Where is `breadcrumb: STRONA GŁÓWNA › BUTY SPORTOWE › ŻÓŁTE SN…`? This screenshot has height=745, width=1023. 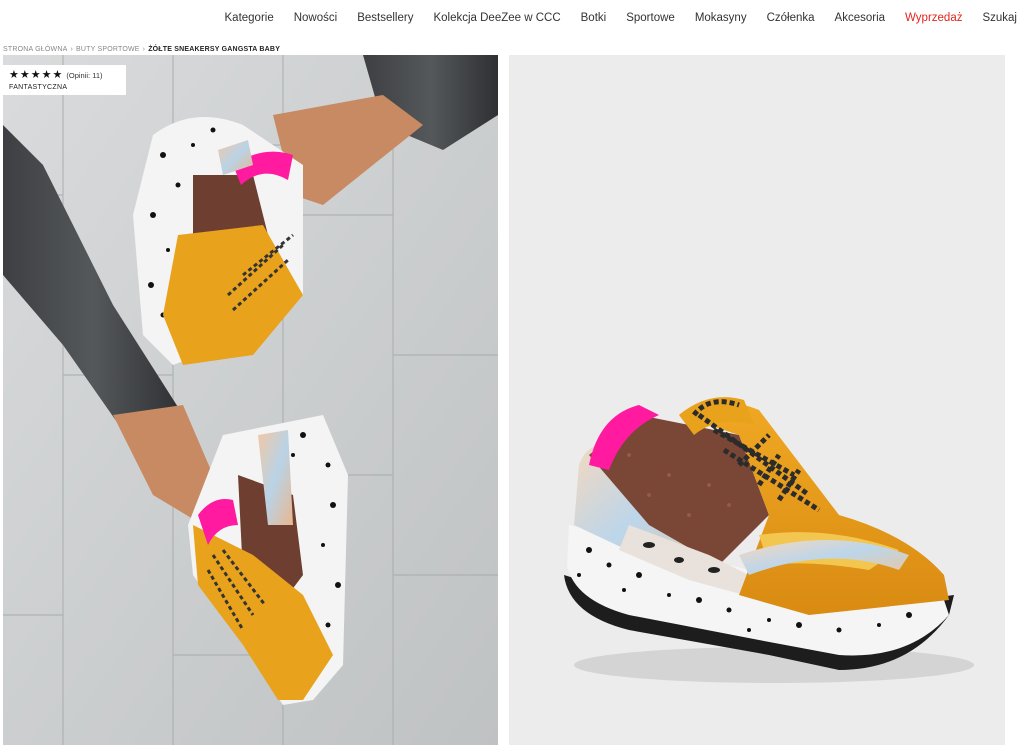 breadcrumb: STRONA GŁÓWNA › BUTY SPORTOWE › ŻÓŁTE SN… is located at coordinates (141, 49).